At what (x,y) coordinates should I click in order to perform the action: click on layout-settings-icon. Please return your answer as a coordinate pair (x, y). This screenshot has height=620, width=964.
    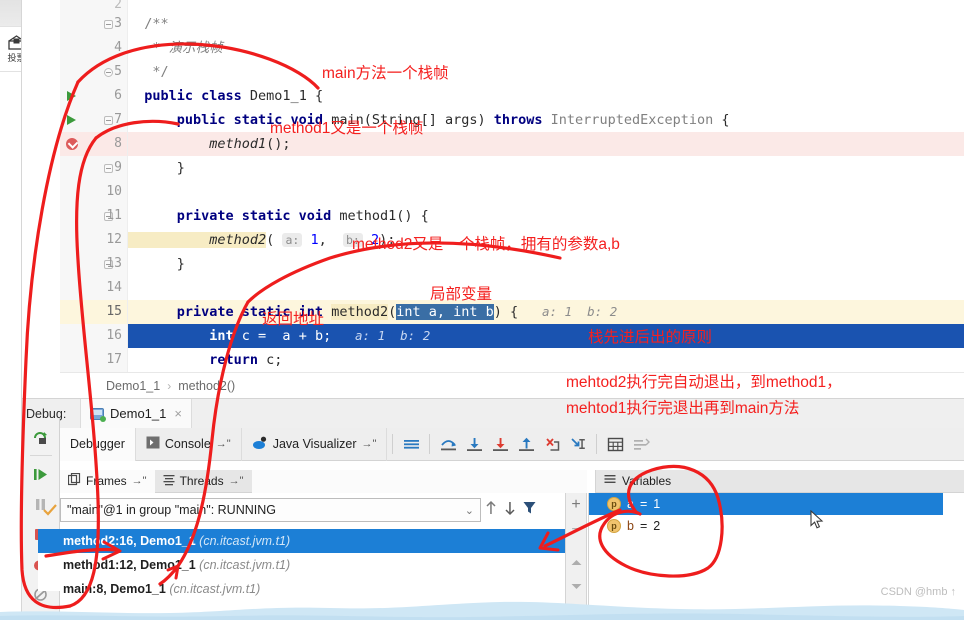
    Looking at the image, I should click on (641, 444).